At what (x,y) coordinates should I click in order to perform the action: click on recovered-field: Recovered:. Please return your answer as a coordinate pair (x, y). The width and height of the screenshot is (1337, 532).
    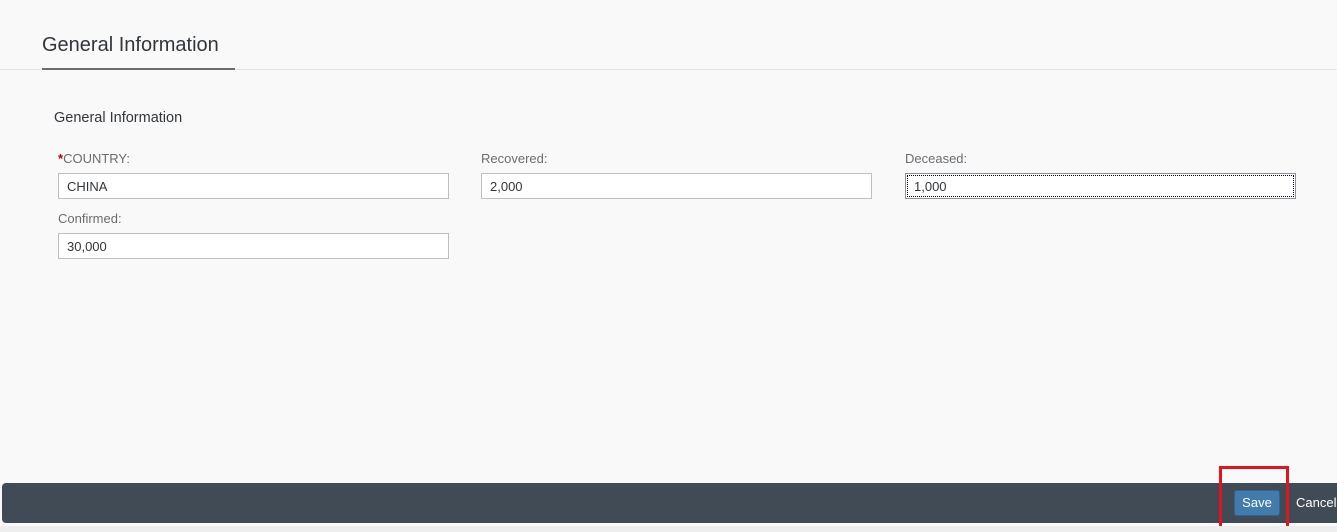
    Looking at the image, I should click on (676, 175).